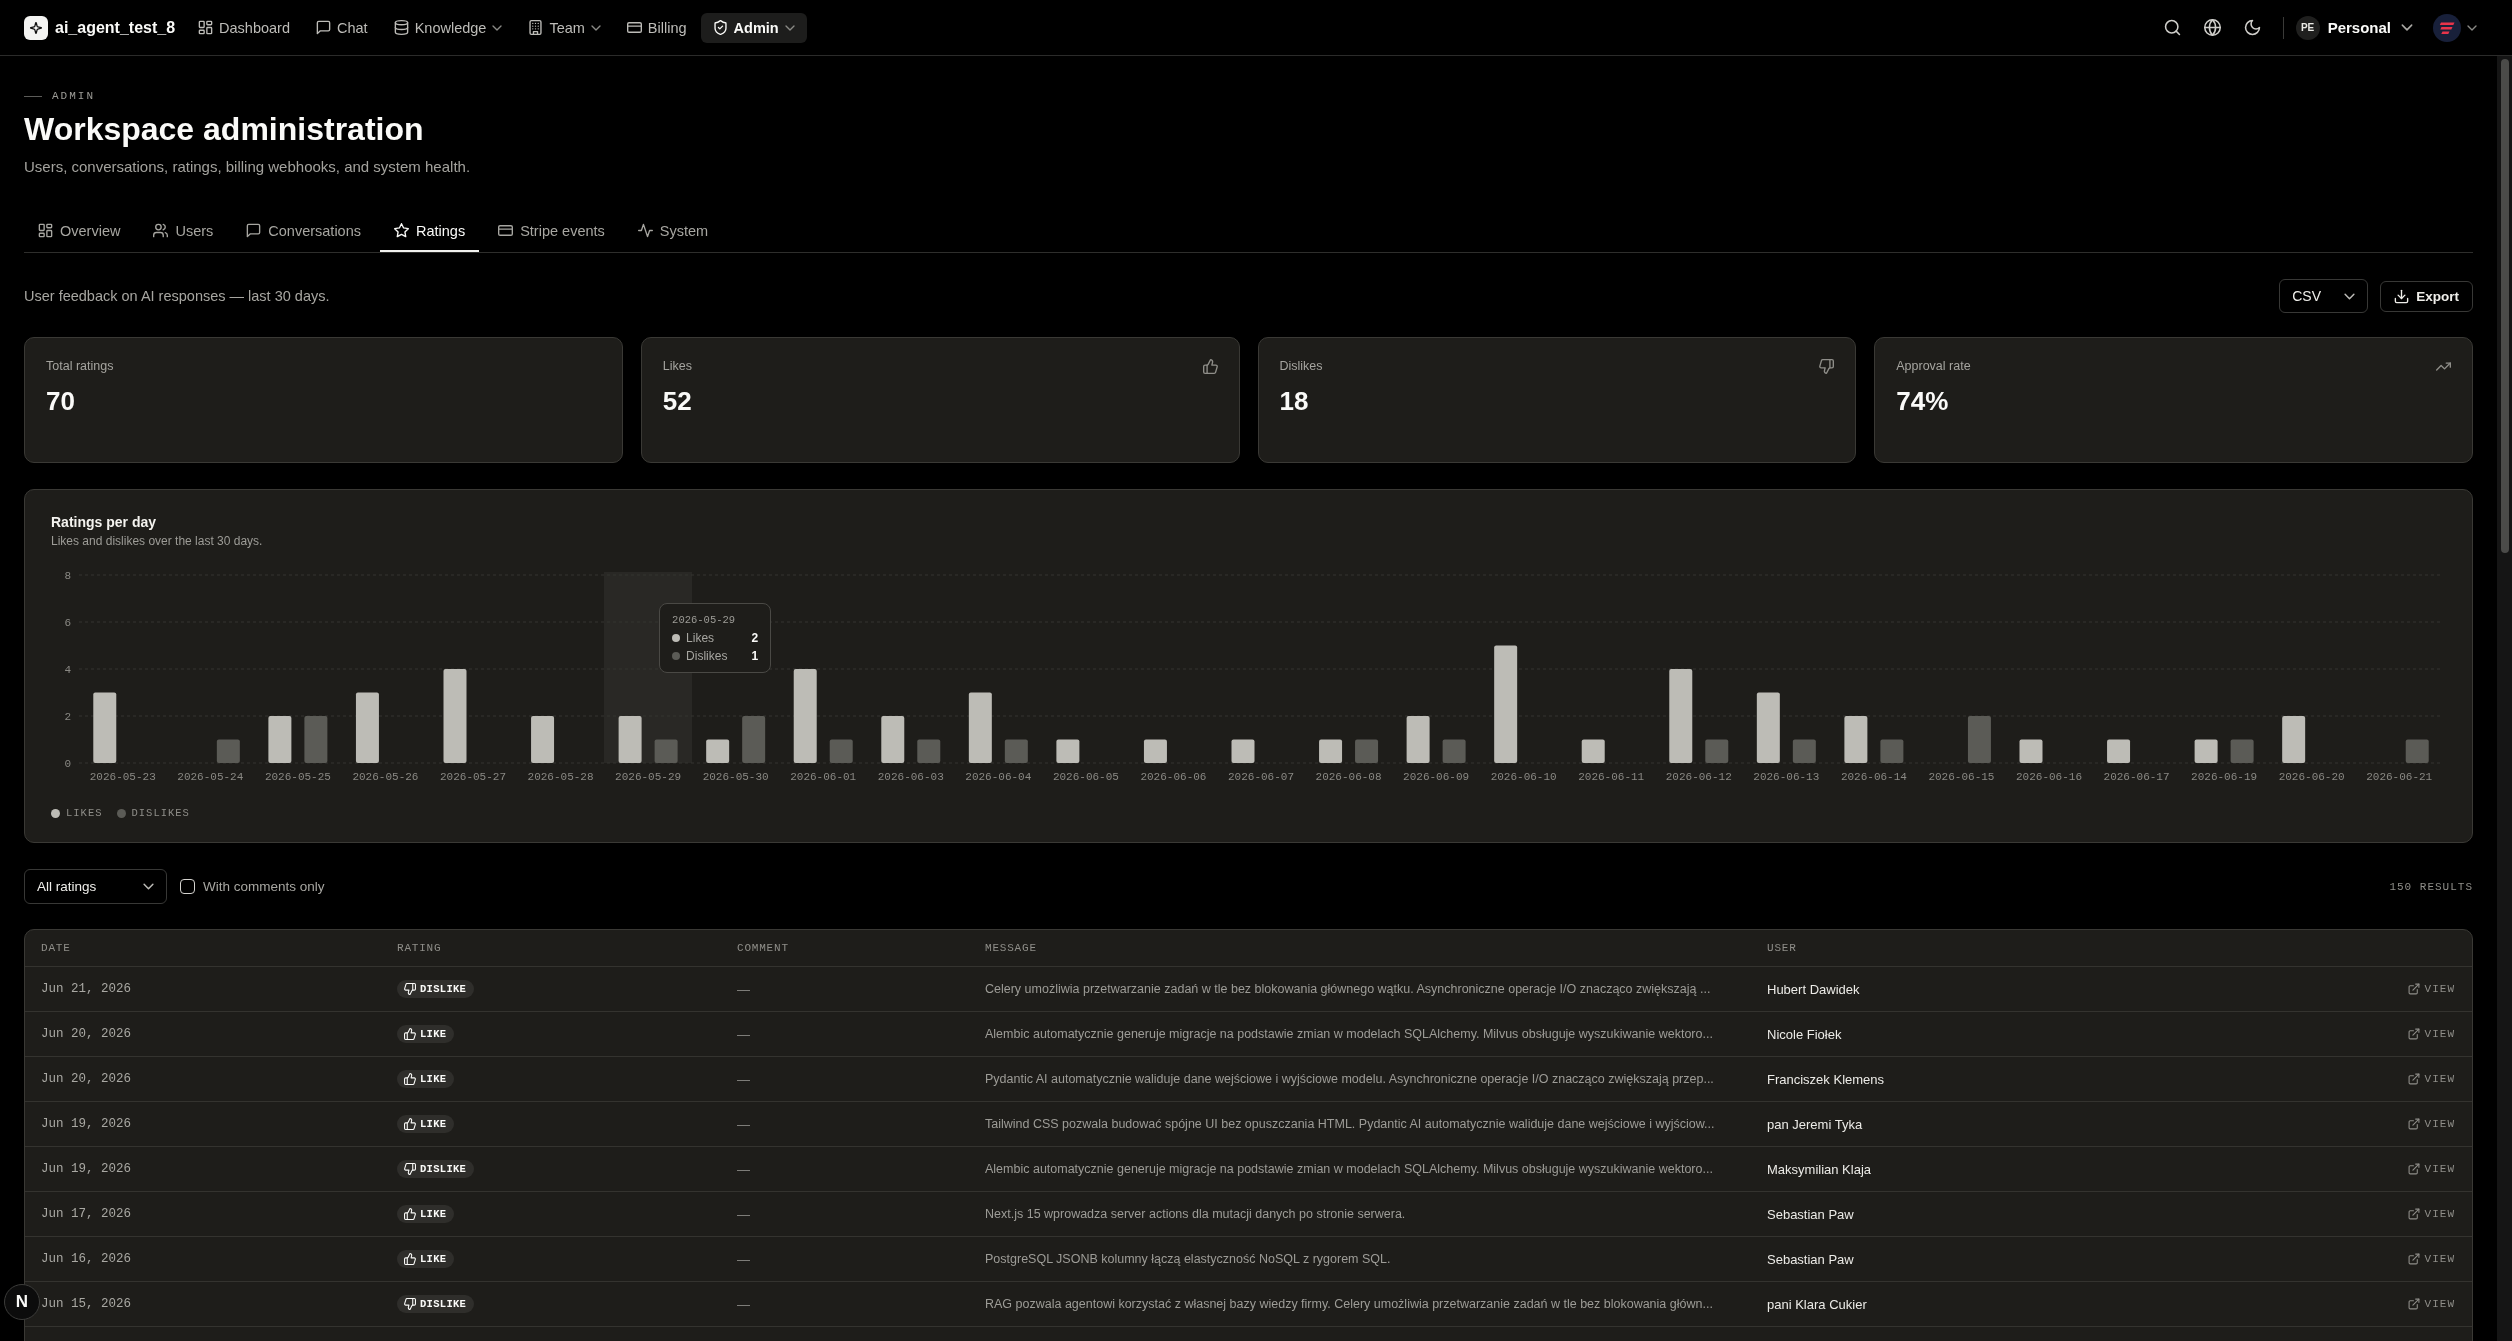 This screenshot has height=1341, width=2512. What do you see at coordinates (1196, 1214) in the screenshot?
I see `message-text: Next.js 15 wprowadza server actions dla mutacji danych po stronie serwera.` at bounding box center [1196, 1214].